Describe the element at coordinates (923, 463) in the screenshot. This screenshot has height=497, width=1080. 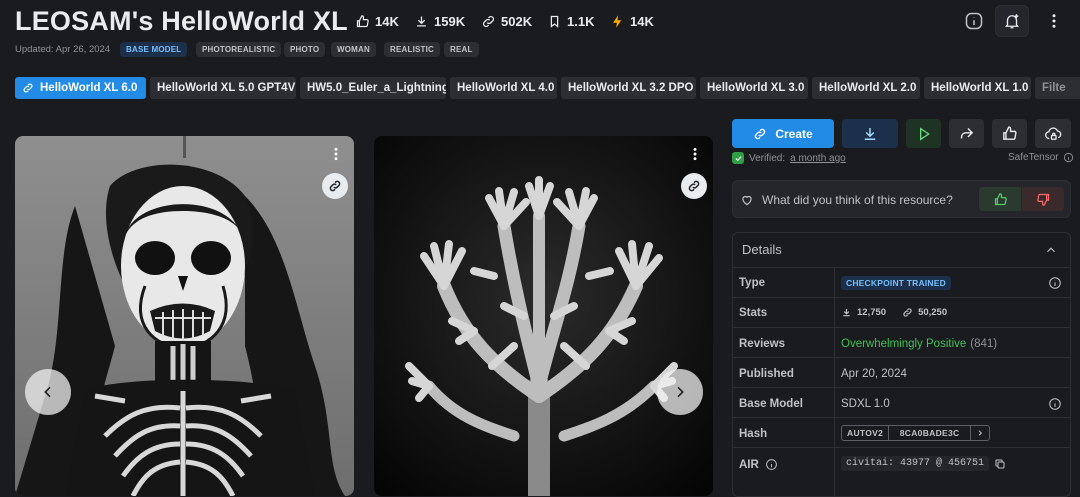
I see `air-value: civitai: 43977 @ 456751` at that location.